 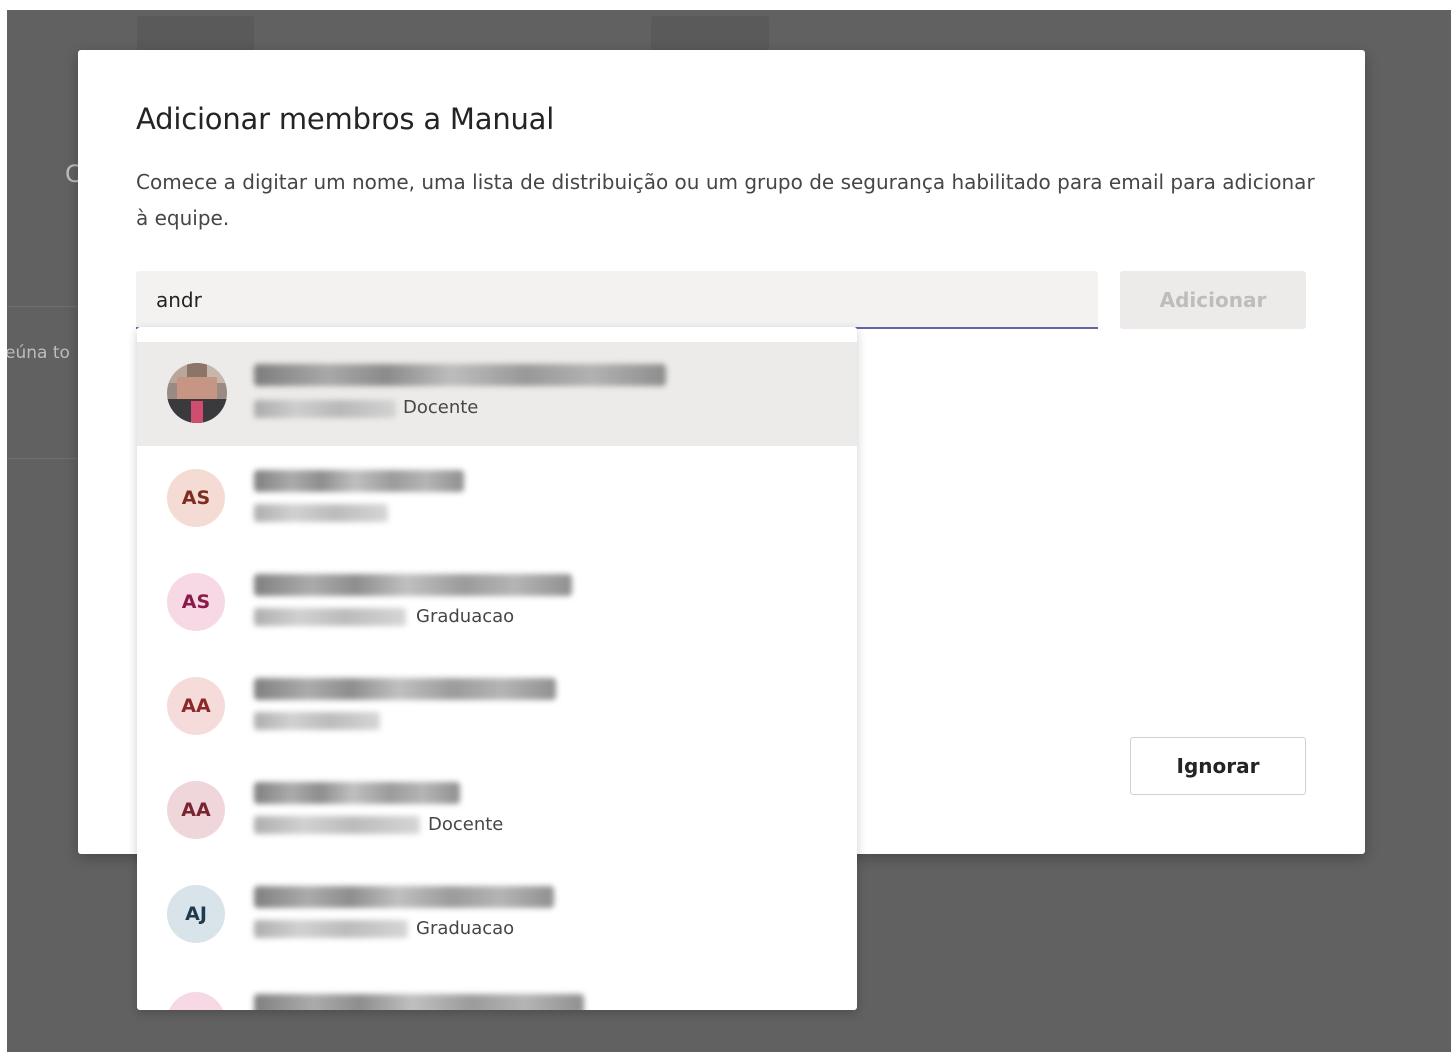 I want to click on background-text: eúna to, so click(x=38, y=353).